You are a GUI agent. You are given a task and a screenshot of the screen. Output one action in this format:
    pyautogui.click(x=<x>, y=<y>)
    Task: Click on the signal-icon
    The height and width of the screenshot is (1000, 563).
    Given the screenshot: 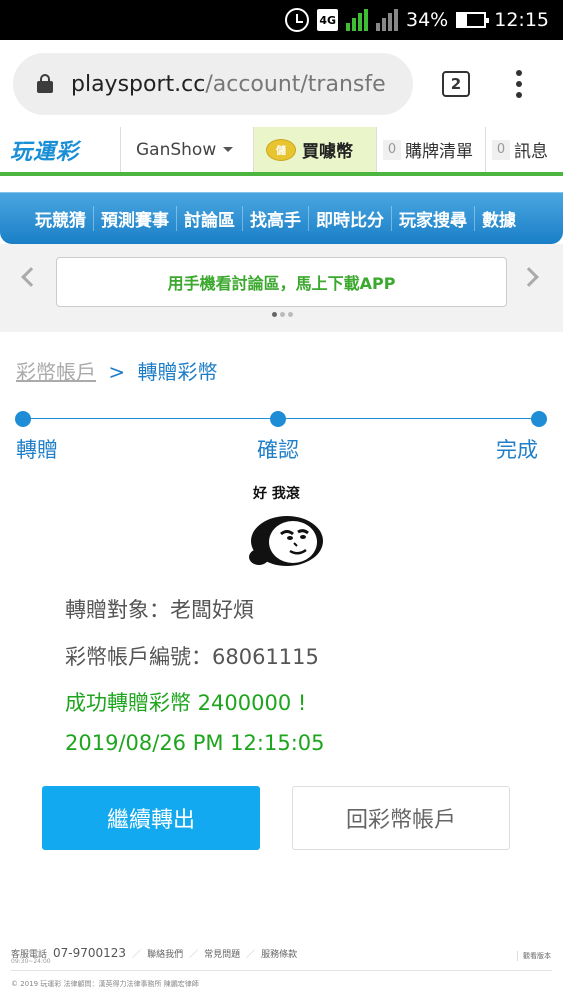 What is the action you would take?
    pyautogui.click(x=357, y=20)
    